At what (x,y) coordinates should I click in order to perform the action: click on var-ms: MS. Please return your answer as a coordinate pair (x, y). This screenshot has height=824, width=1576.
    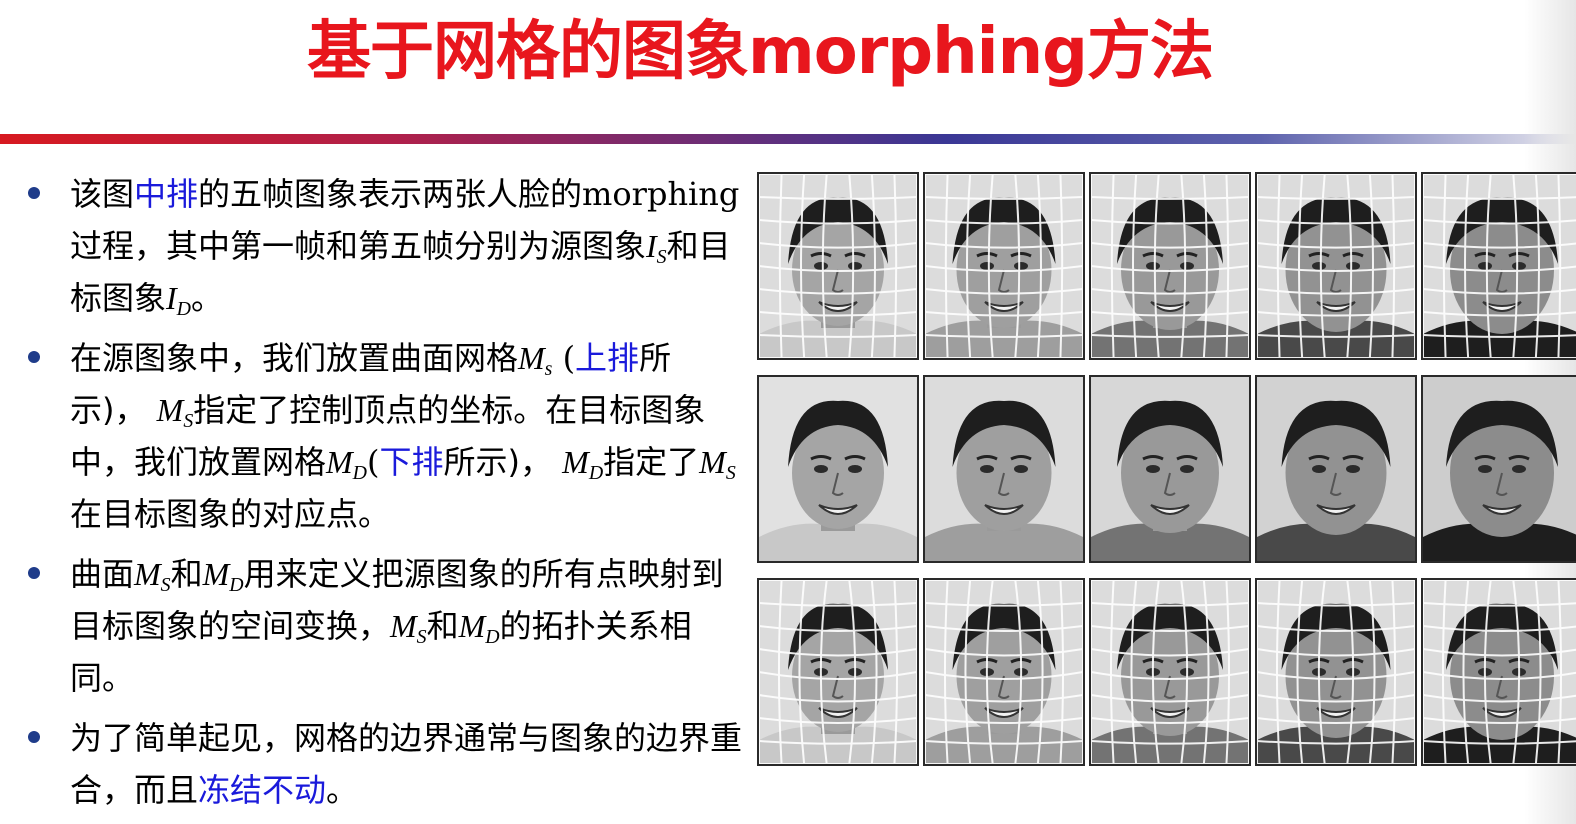
    Looking at the image, I should click on (152, 576).